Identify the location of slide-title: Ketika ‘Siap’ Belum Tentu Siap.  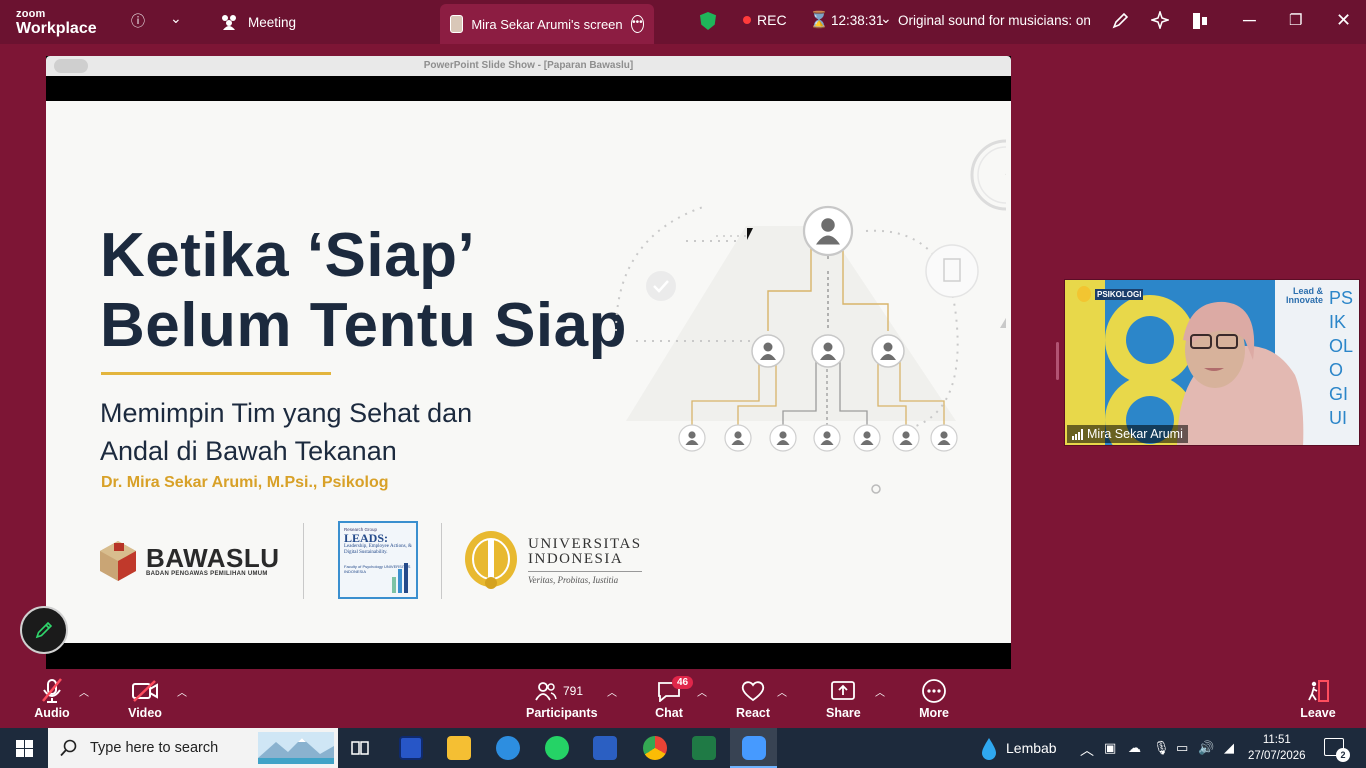
(363, 291).